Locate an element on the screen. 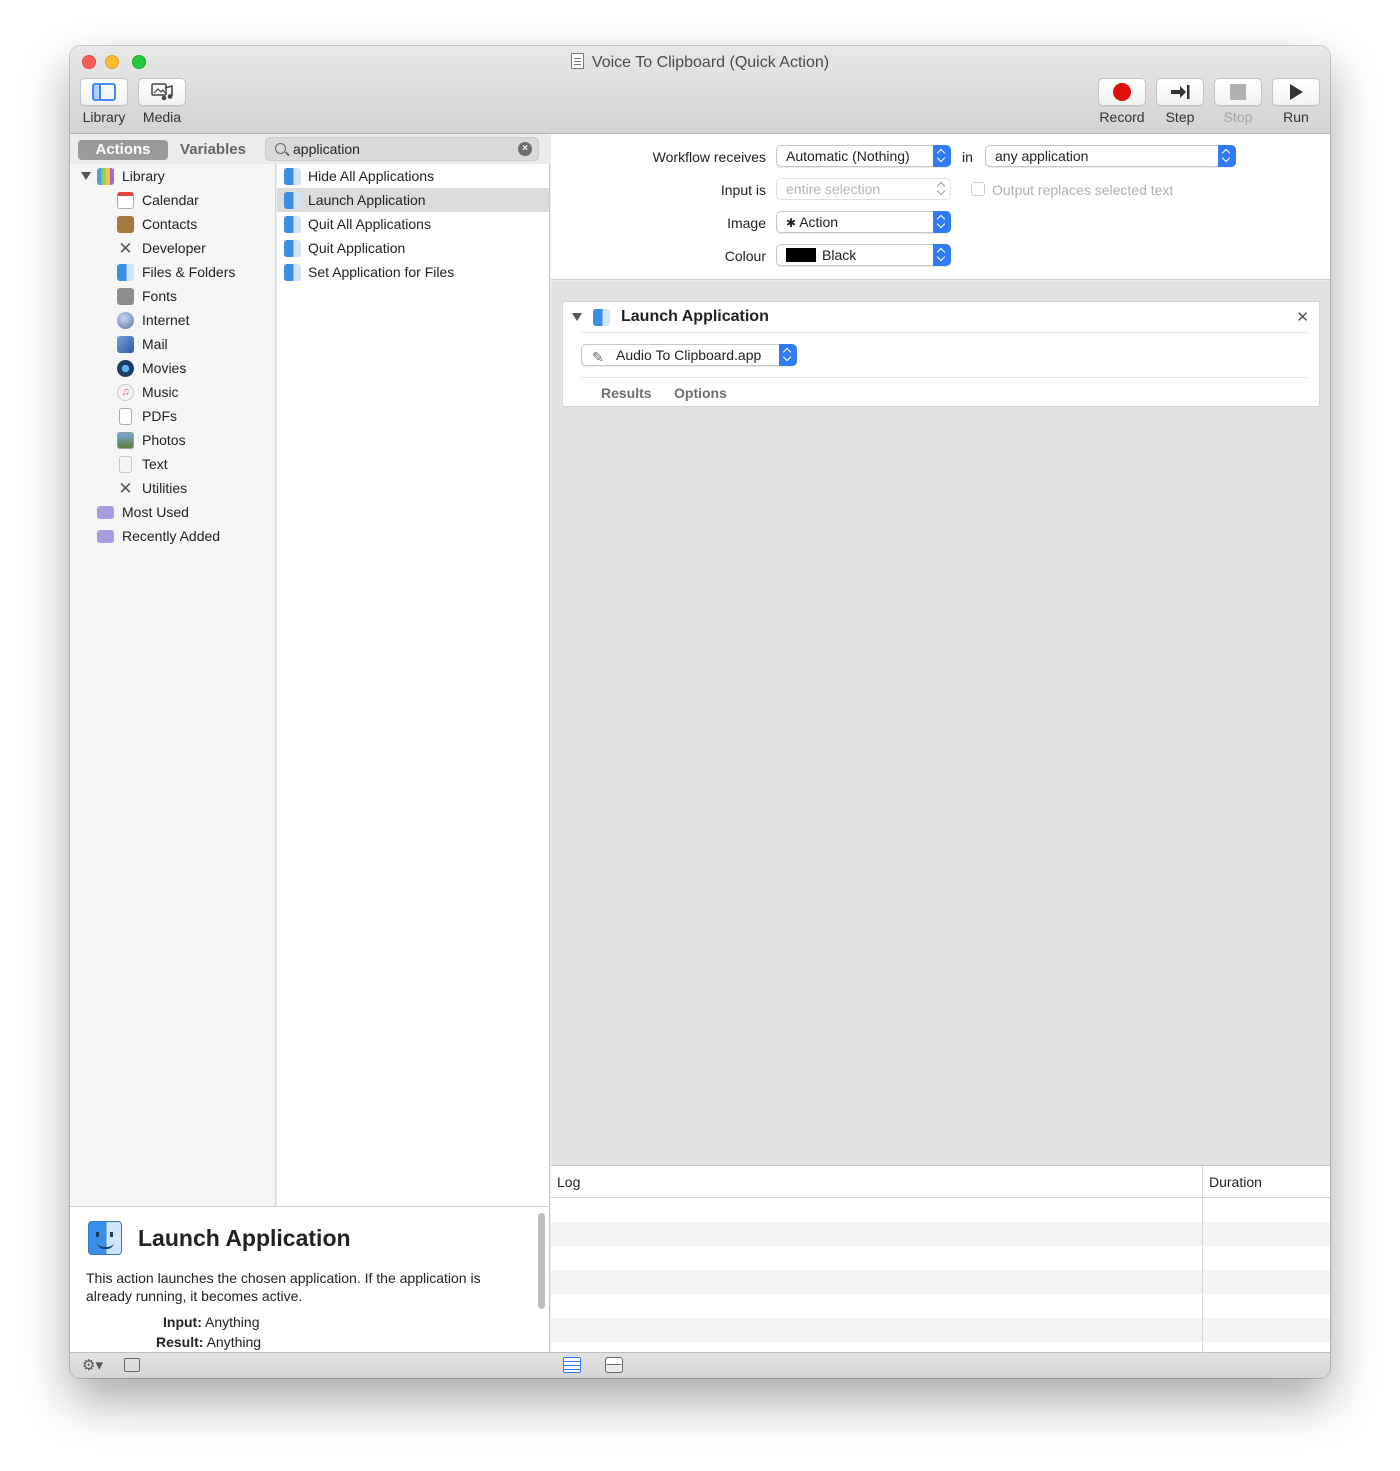 This screenshot has width=1400, height=1471. log-header-row: Log Duration is located at coordinates (940, 1182).